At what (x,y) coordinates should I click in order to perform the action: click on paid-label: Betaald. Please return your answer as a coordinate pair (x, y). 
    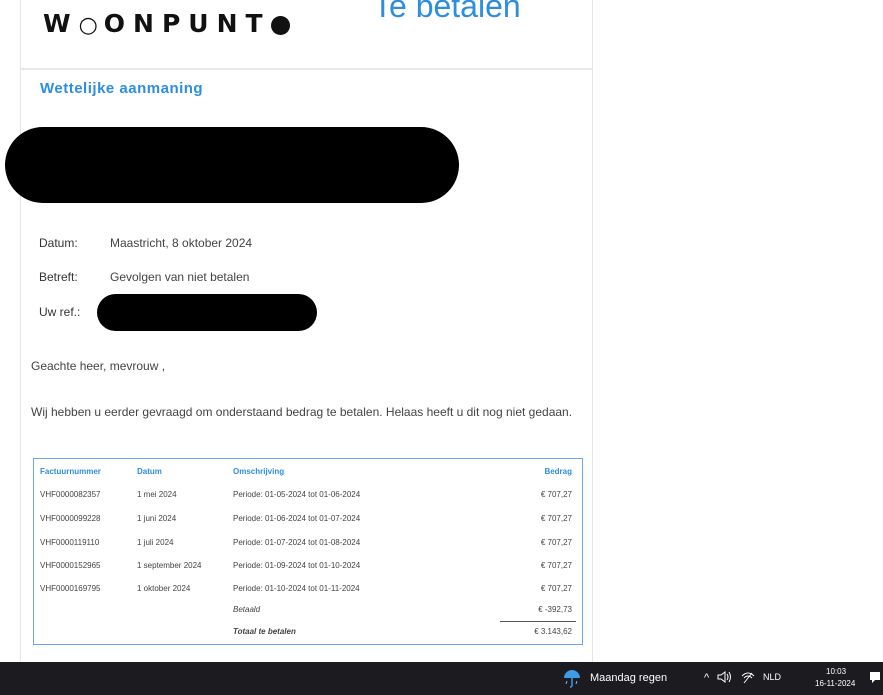
    Looking at the image, I should click on (247, 609).